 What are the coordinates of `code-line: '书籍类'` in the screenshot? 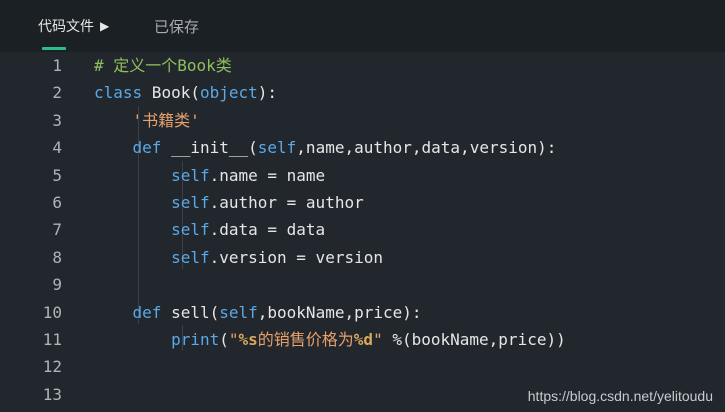 It's located at (147, 120).